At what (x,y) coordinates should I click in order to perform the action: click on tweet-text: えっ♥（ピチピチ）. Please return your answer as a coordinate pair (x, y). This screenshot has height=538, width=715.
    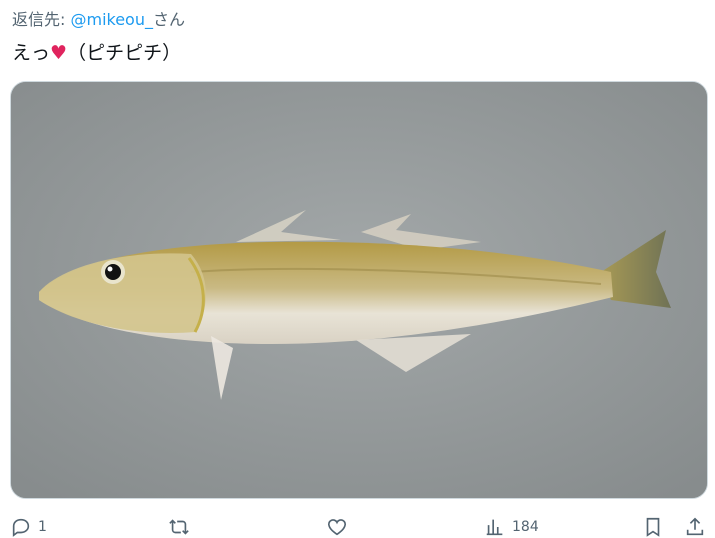
    Looking at the image, I should click on (96, 51).